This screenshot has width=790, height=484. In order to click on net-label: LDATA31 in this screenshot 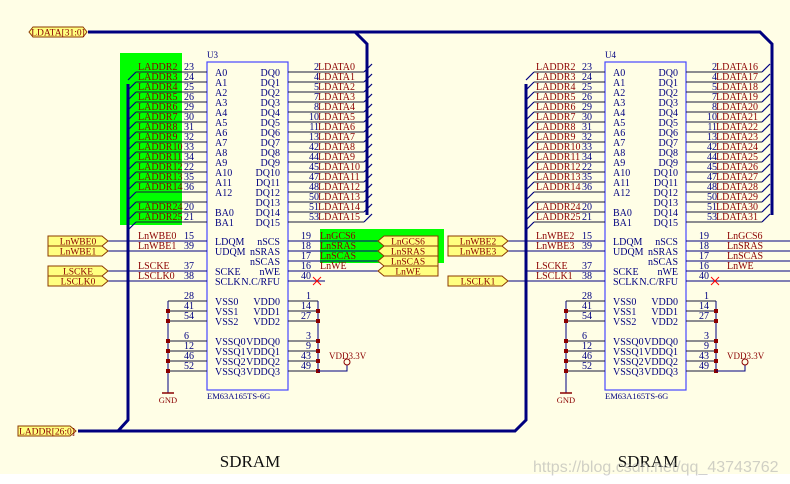, I will do `click(737, 217)`.